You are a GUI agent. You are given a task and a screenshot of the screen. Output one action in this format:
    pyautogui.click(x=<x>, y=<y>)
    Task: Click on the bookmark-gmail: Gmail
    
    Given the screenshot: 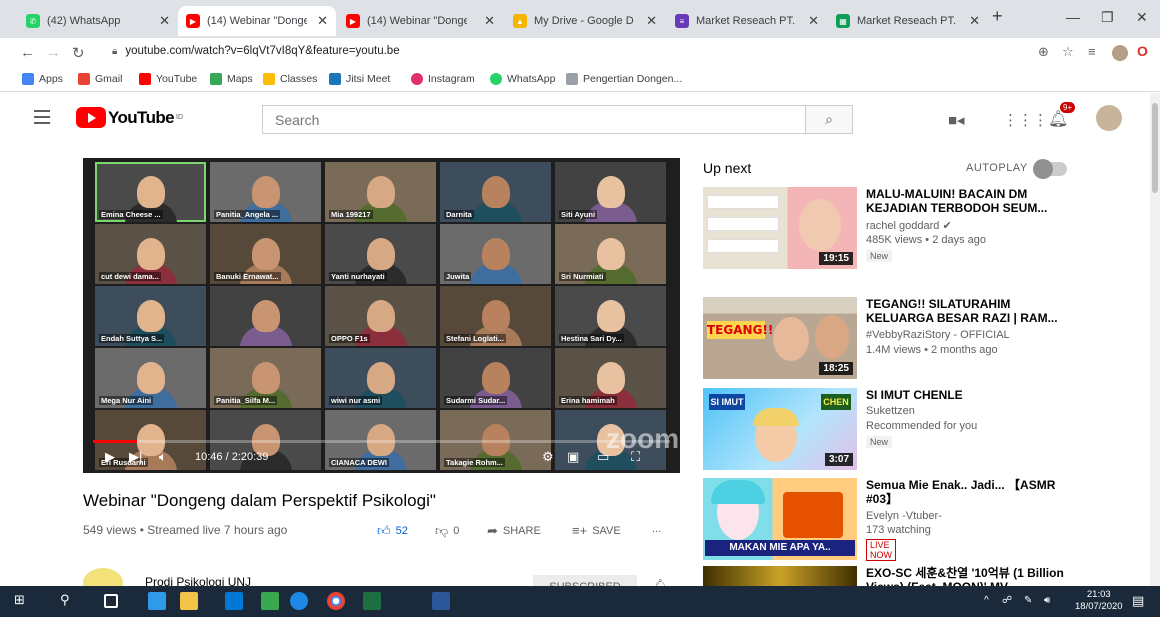 What is the action you would take?
    pyautogui.click(x=100, y=79)
    